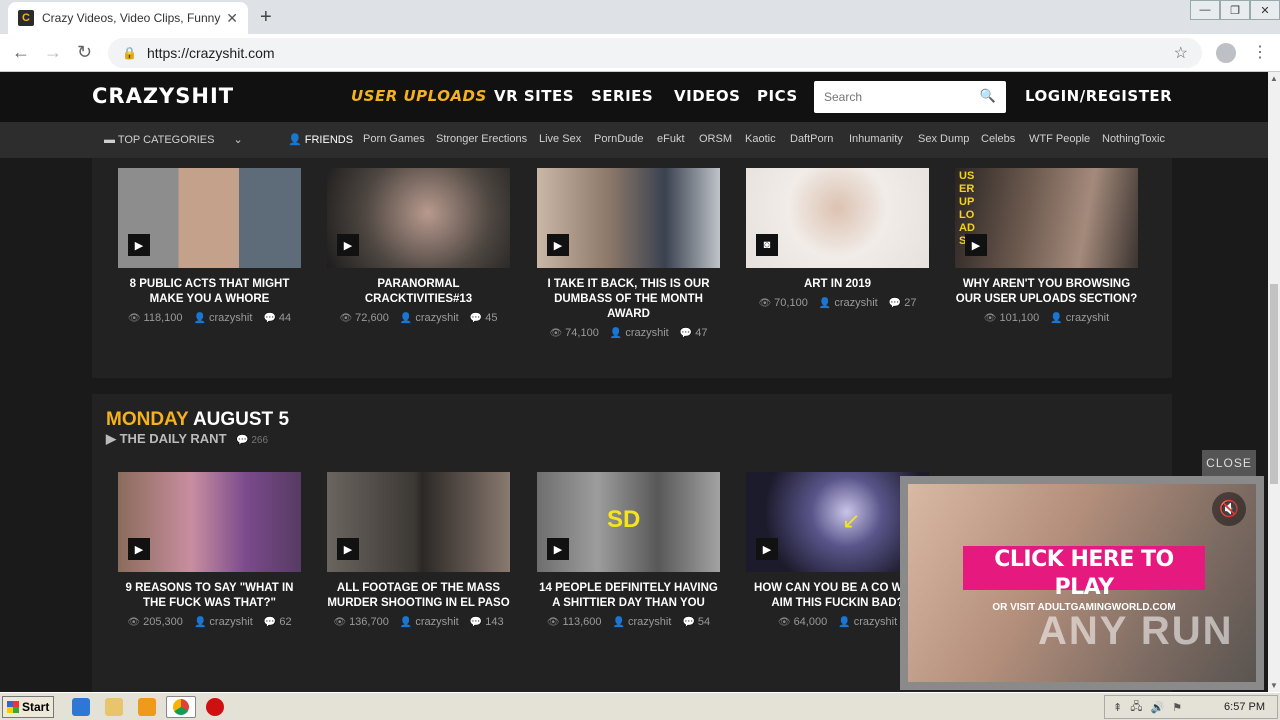 Image resolution: width=1280 pixels, height=720 pixels. I want to click on chevron-down-icon: ⌄, so click(238, 140).